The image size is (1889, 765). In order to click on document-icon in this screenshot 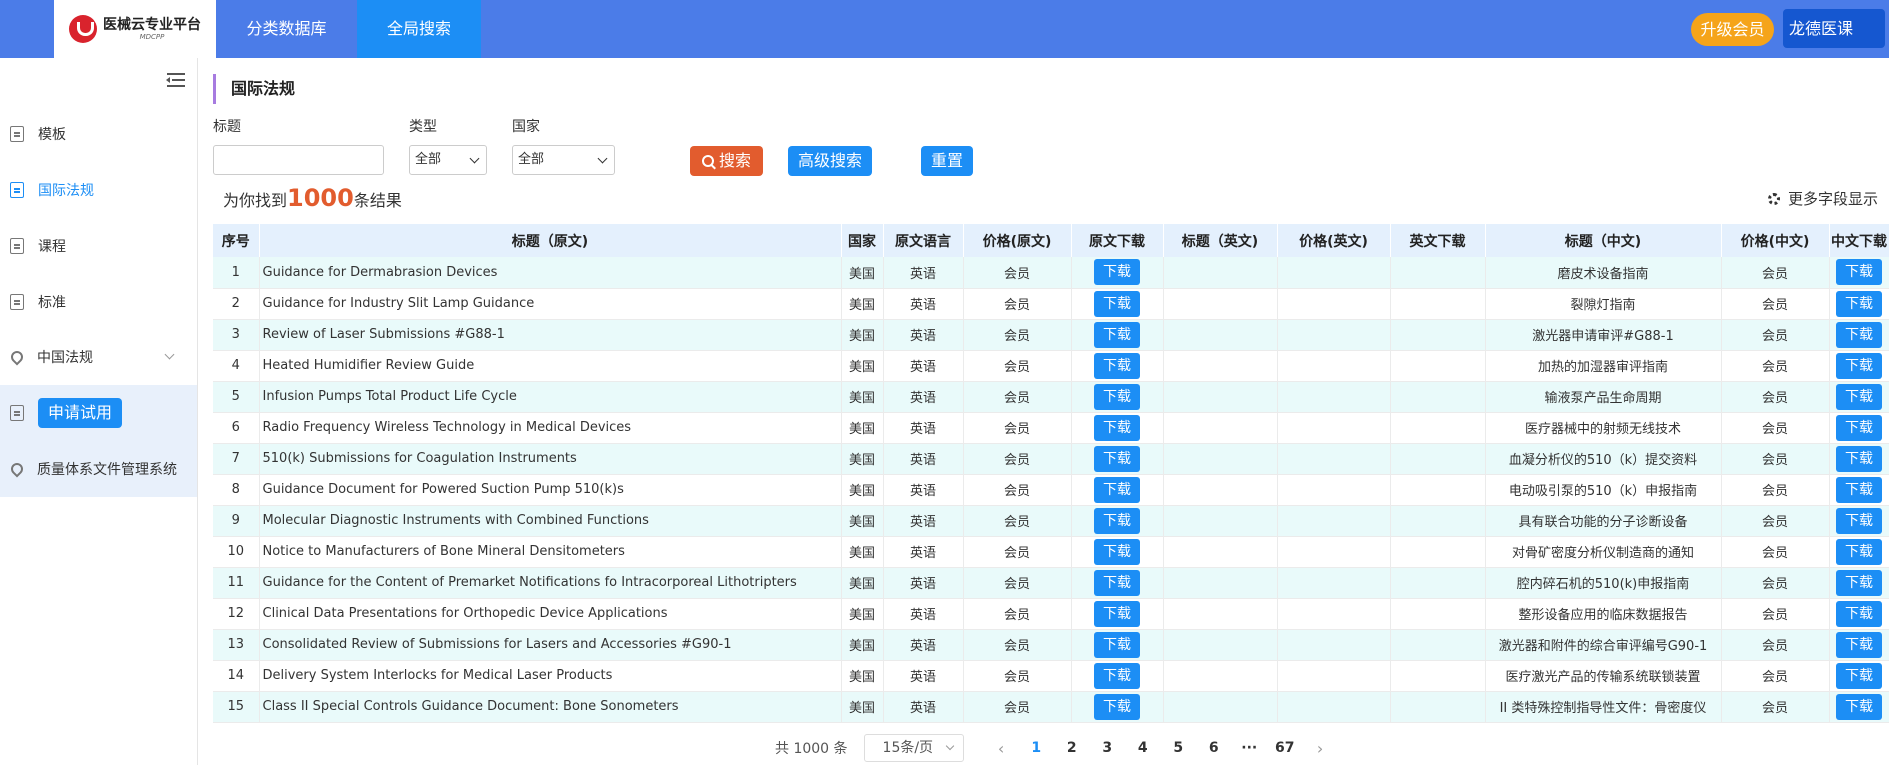, I will do `click(17, 302)`.